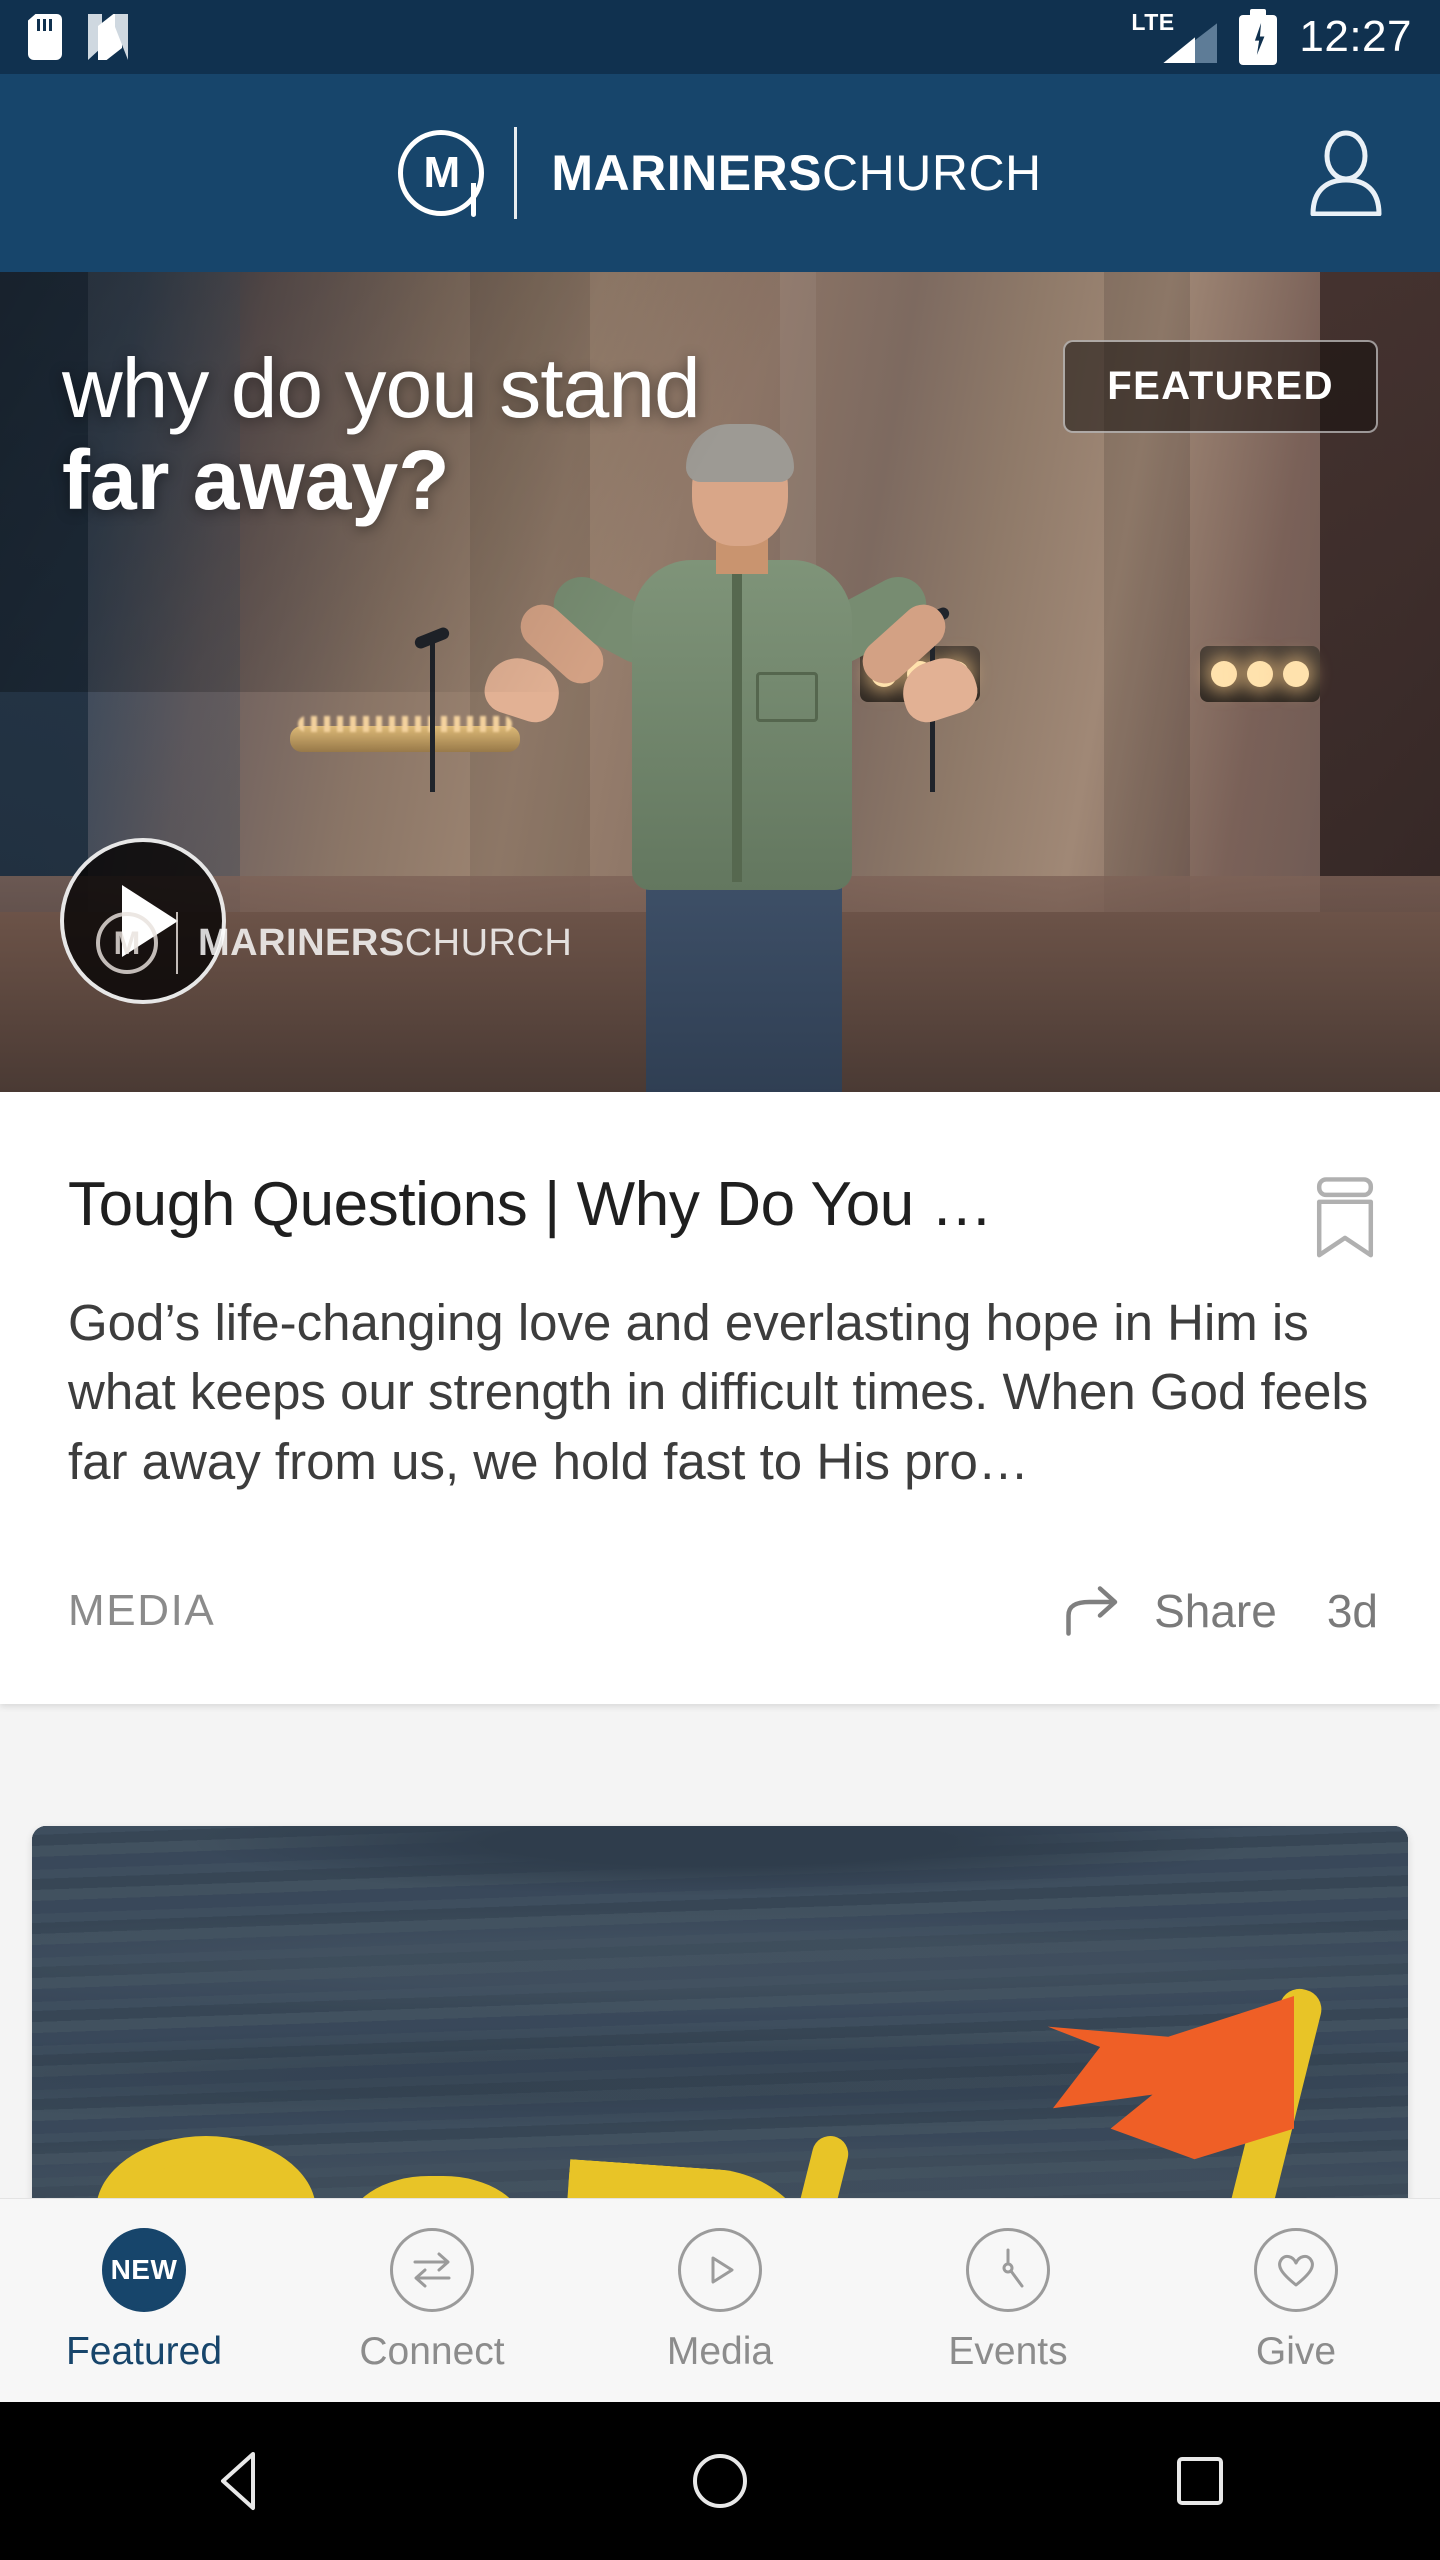 The image size is (1440, 2560). I want to click on tab-featured: NEW Featured, so click(144, 2300).